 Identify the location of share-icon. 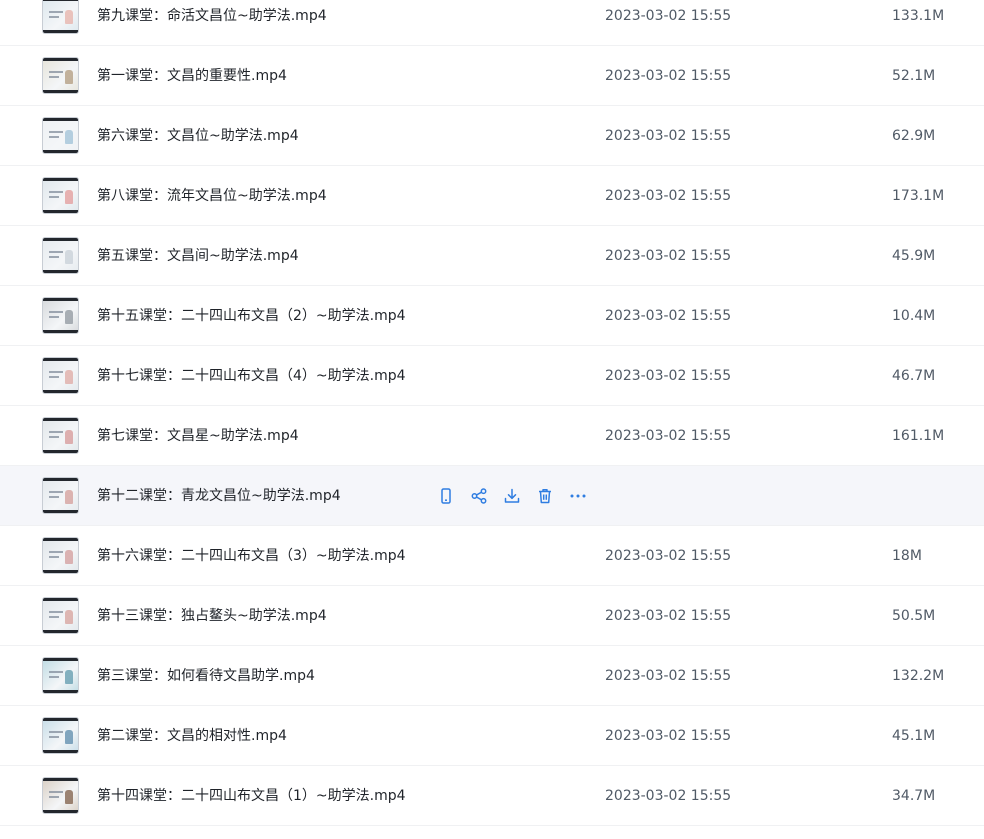
(479, 496).